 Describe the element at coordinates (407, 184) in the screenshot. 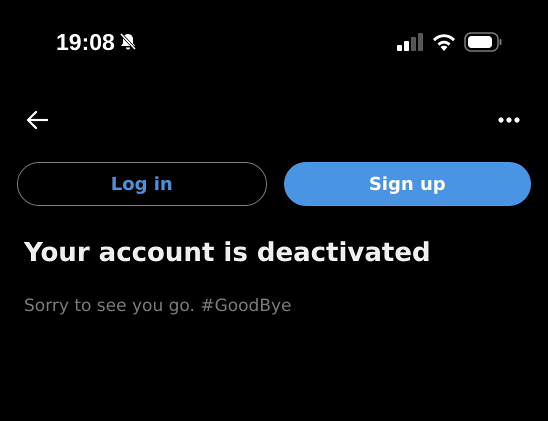

I see `sign-up-button: Sign up` at that location.